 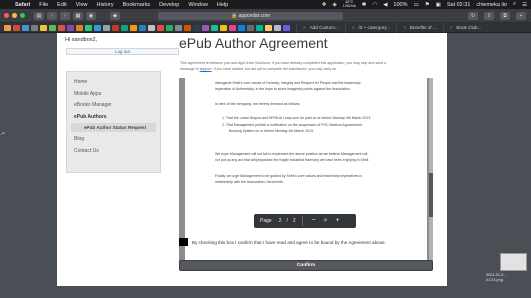 I want to click on page-current: 2, so click(x=280, y=221).